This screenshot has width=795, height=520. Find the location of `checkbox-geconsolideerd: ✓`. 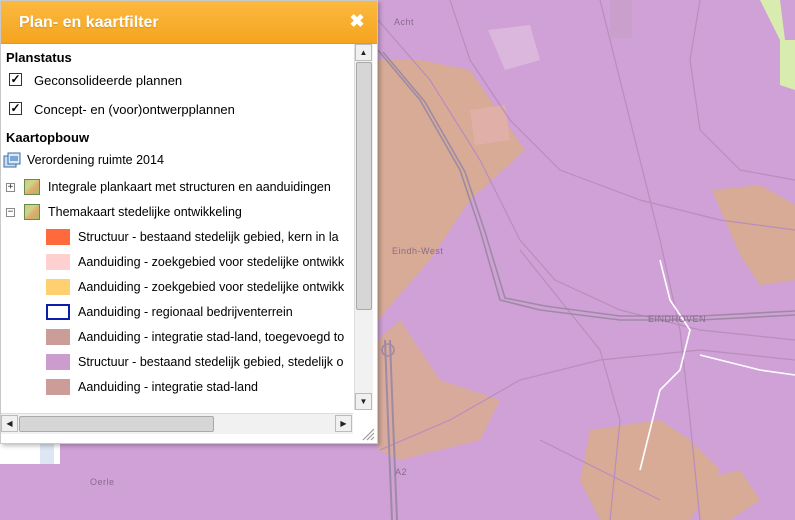

checkbox-geconsolideerd: ✓ is located at coordinates (15, 79).